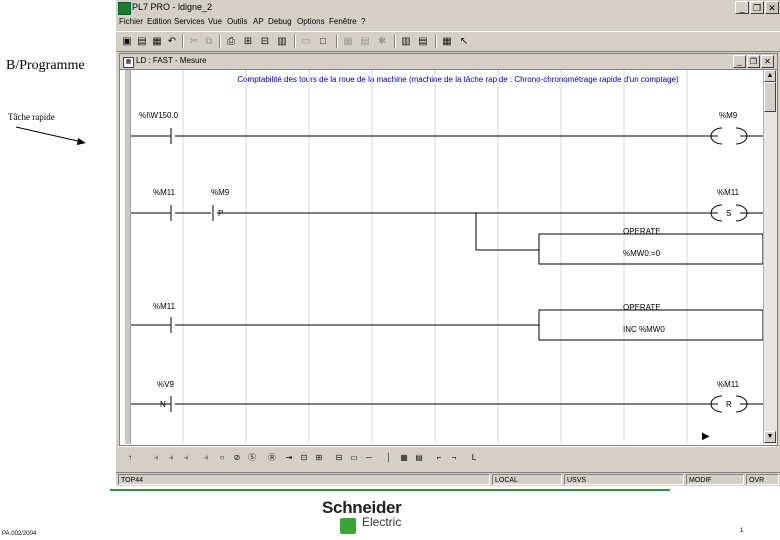 The height and width of the screenshot is (540, 780). What do you see at coordinates (186, 458) in the screenshot?
I see `contact-p-icon: ⫞` at bounding box center [186, 458].